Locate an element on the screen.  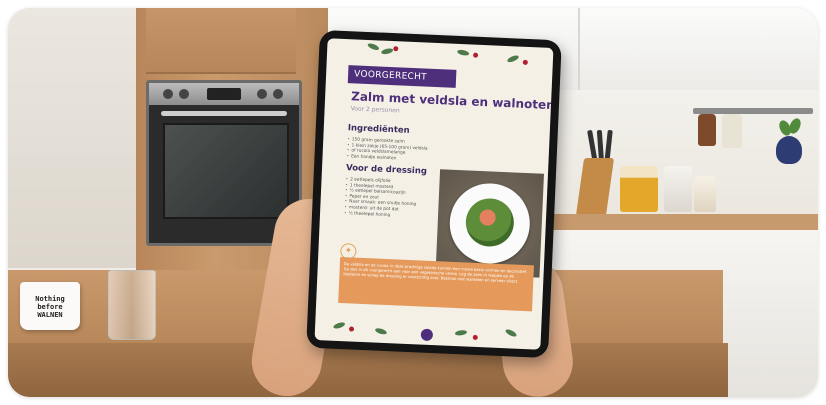
oven-display is located at coordinates (224, 94).